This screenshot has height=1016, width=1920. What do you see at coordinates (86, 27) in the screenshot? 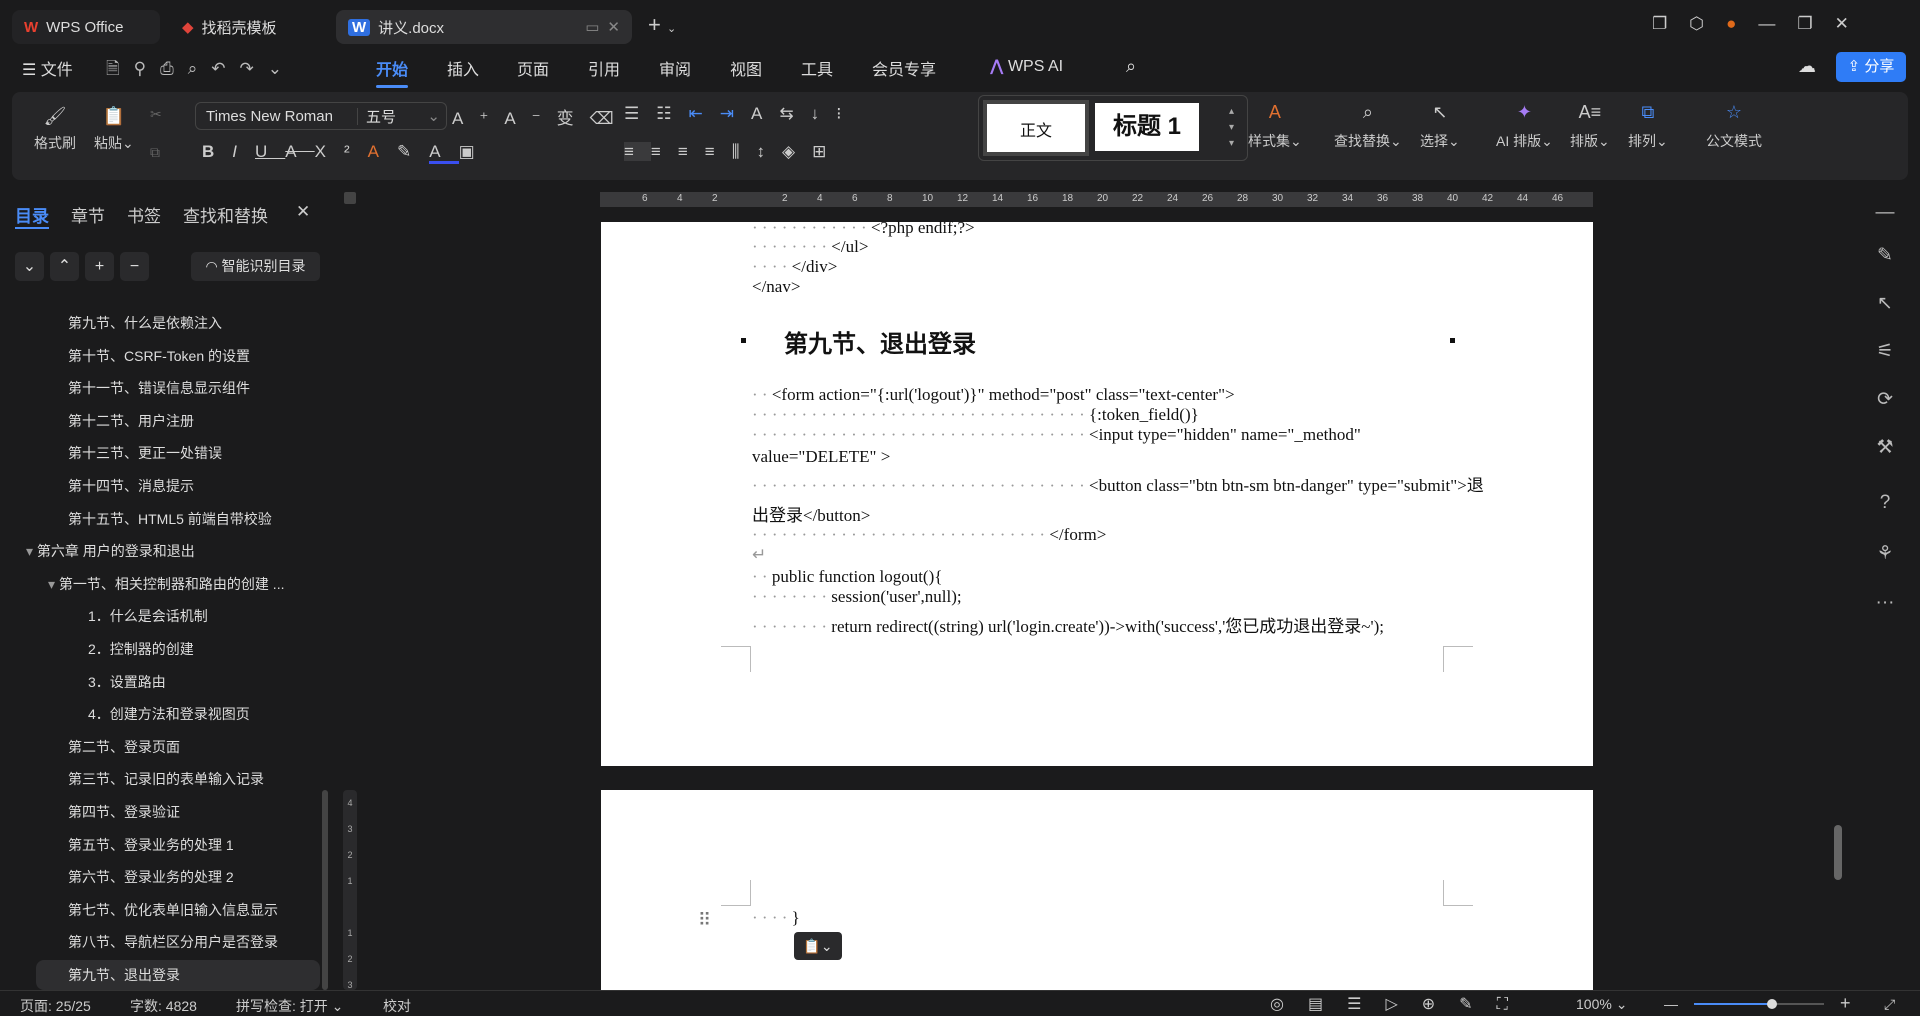
I see `tab-wps-office: W WPS Office` at bounding box center [86, 27].